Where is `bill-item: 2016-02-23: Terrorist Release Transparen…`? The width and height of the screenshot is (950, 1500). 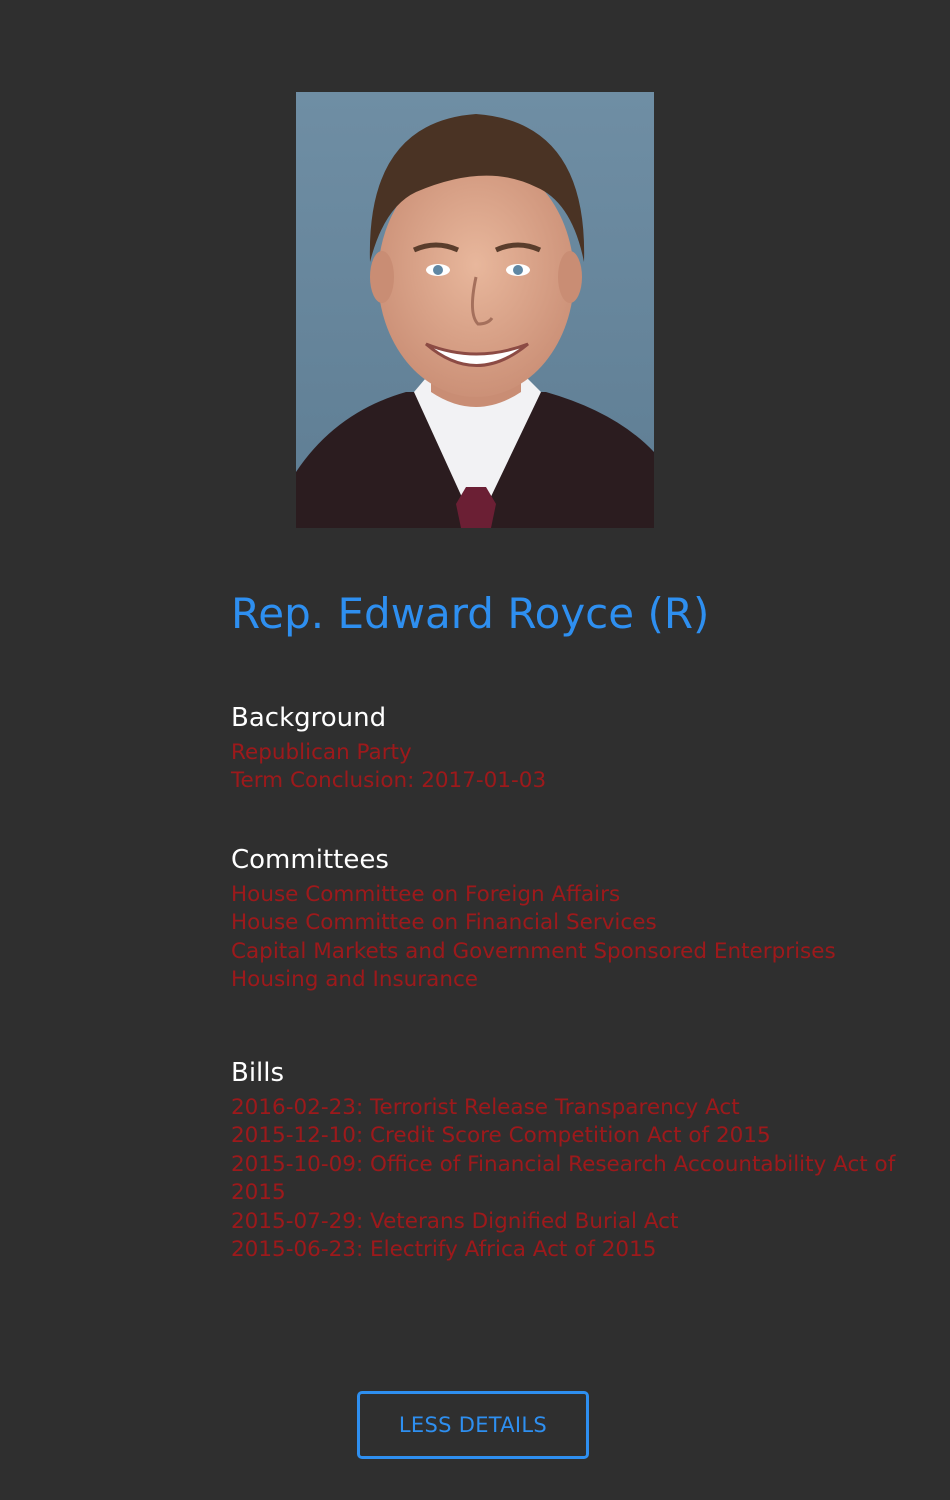 bill-item: 2016-02-23: Terrorist Release Transparen… is located at coordinates (485, 1107).